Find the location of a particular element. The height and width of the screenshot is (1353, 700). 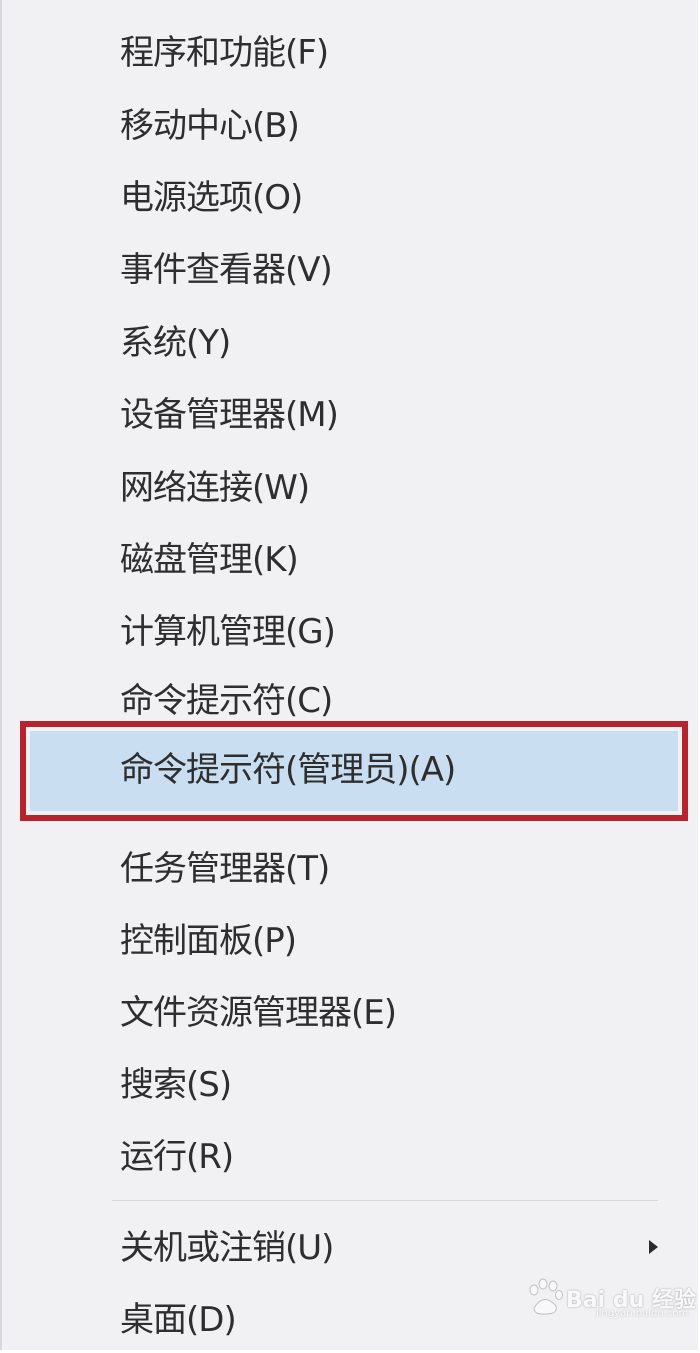

menu-item-label: 运行(R) is located at coordinates (177, 1157).